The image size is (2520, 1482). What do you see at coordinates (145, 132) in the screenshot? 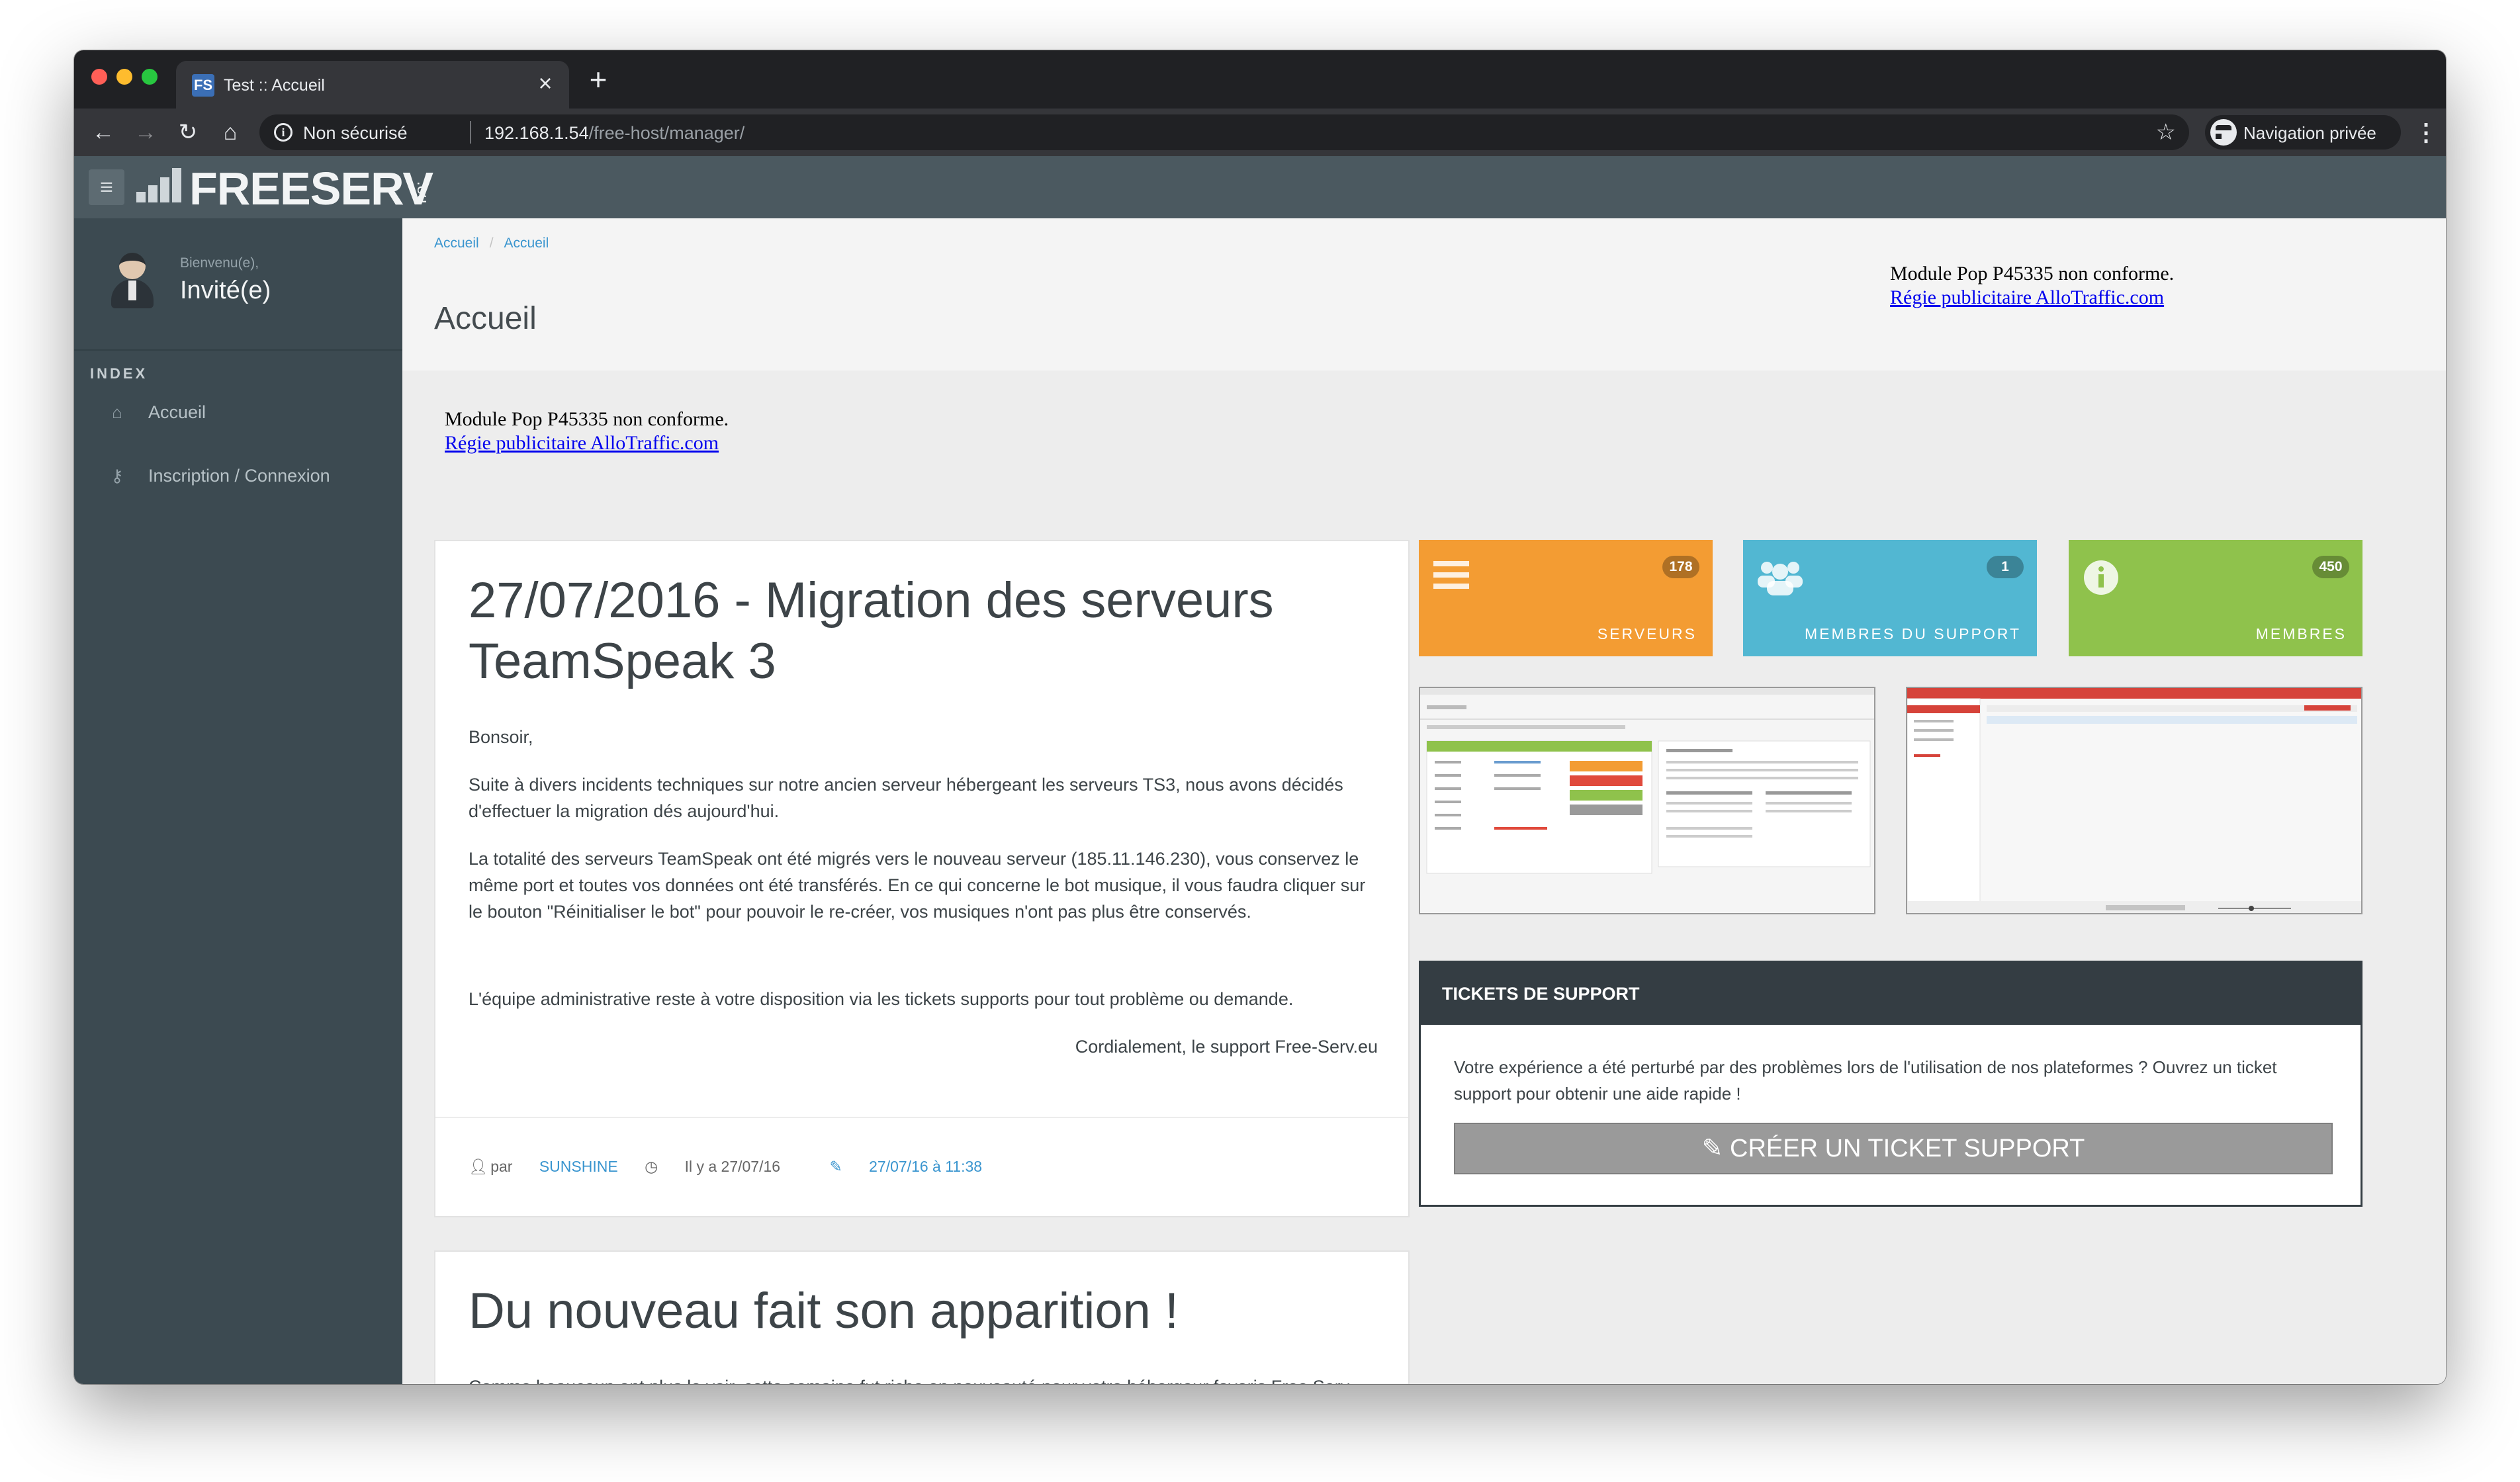
I see `forward-arrow-icon: →` at bounding box center [145, 132].